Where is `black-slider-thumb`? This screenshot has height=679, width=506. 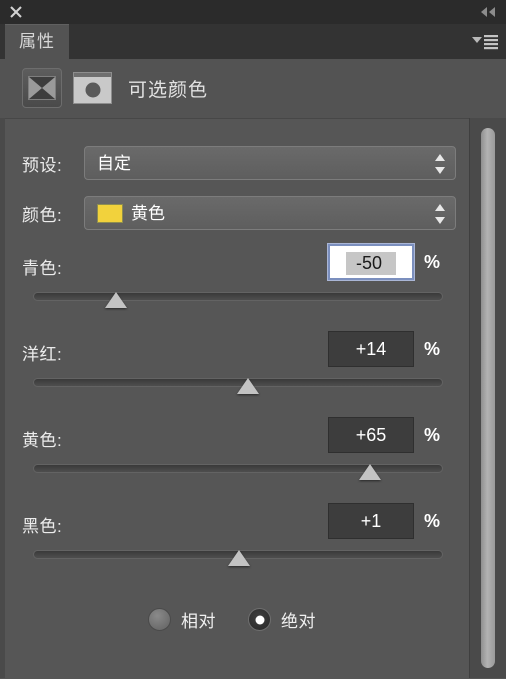 black-slider-thumb is located at coordinates (239, 558).